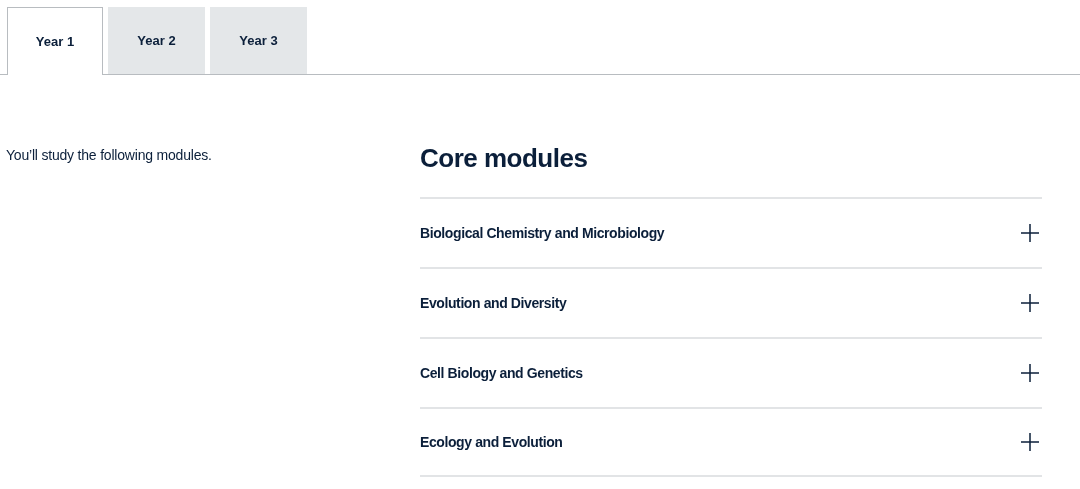  I want to click on module-row: Biological Chemistry and Microbiology, so click(731, 232).